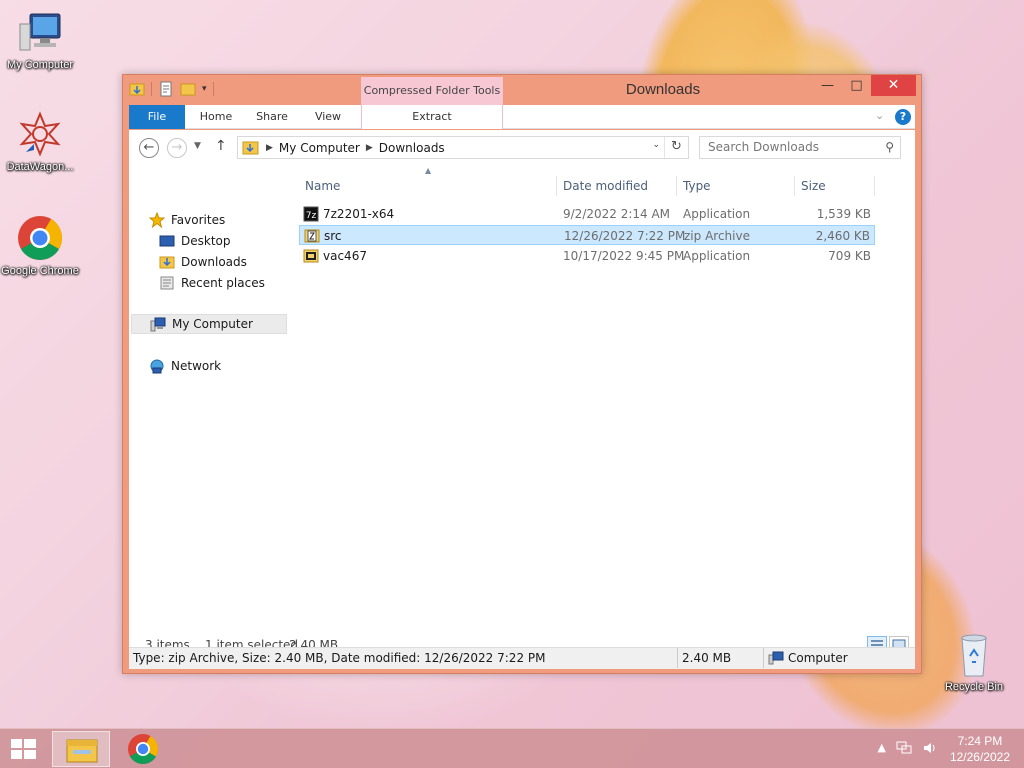 The height and width of the screenshot is (768, 1024). I want to click on address-bar: ▶ My Computer ▶ Downloads ⌄ ↻, so click(463, 147).